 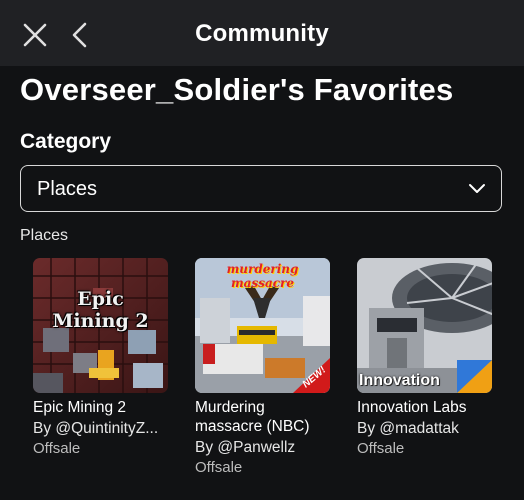 What do you see at coordinates (399, 380) in the screenshot?
I see `thumbnail-caption: Innovation` at bounding box center [399, 380].